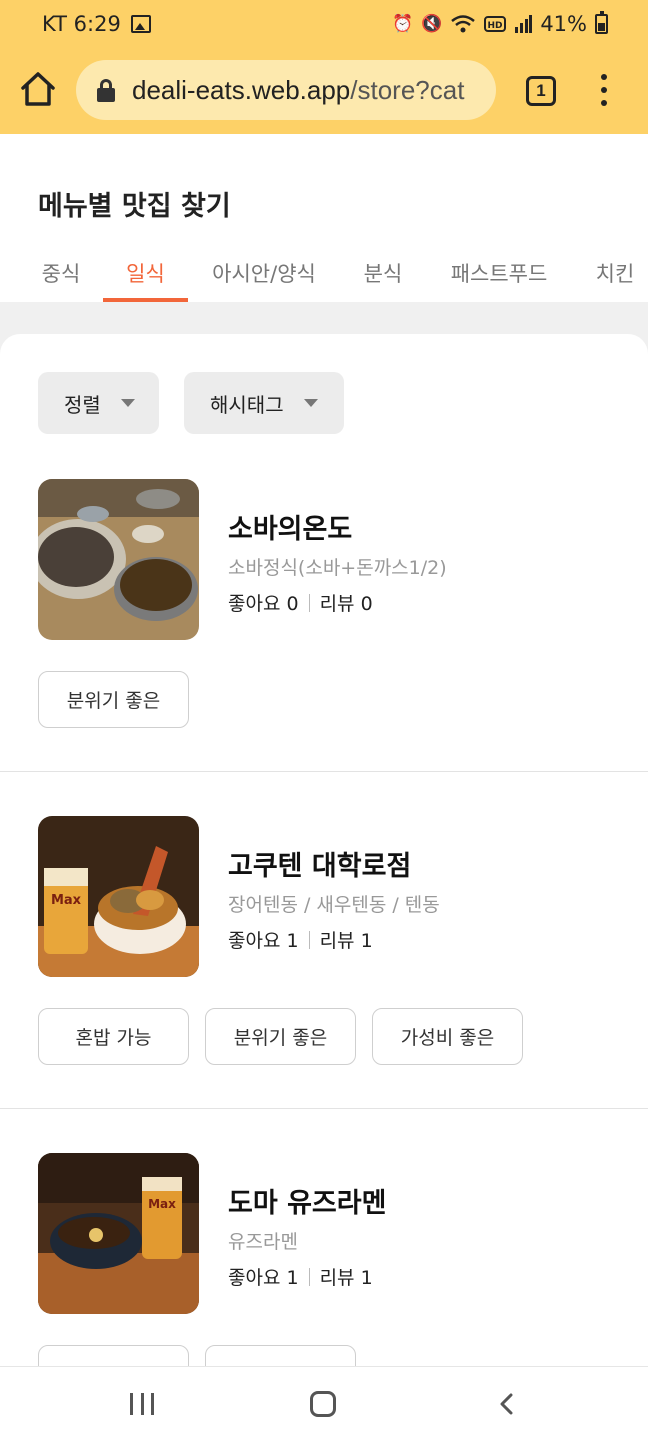  Describe the element at coordinates (113, 1036) in the screenshot. I see `hashtag-chip: 혼밥 가능` at that location.